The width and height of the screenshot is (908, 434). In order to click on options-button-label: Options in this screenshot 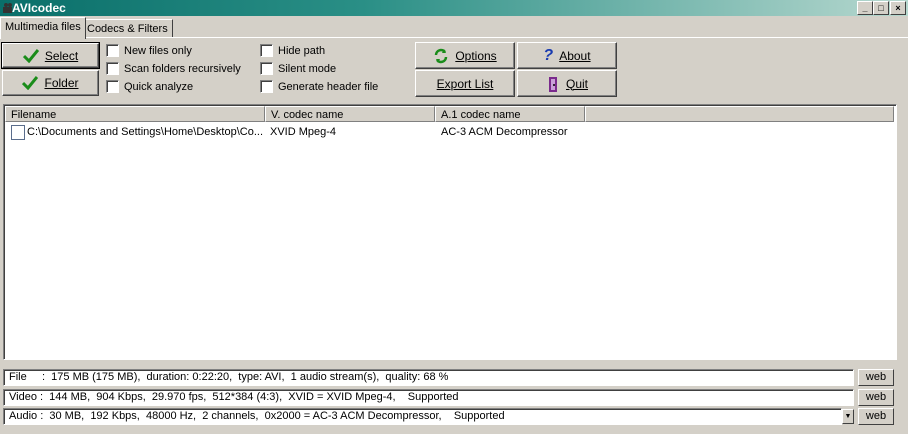, I will do `click(476, 55)`.